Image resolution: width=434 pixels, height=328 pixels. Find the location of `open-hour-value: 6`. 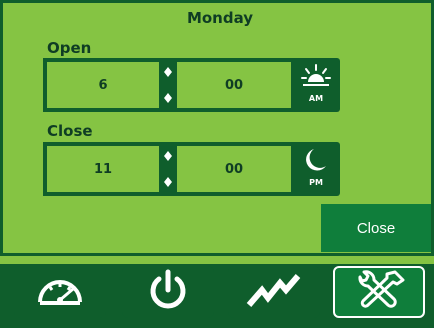

open-hour-value: 6 is located at coordinates (103, 85).